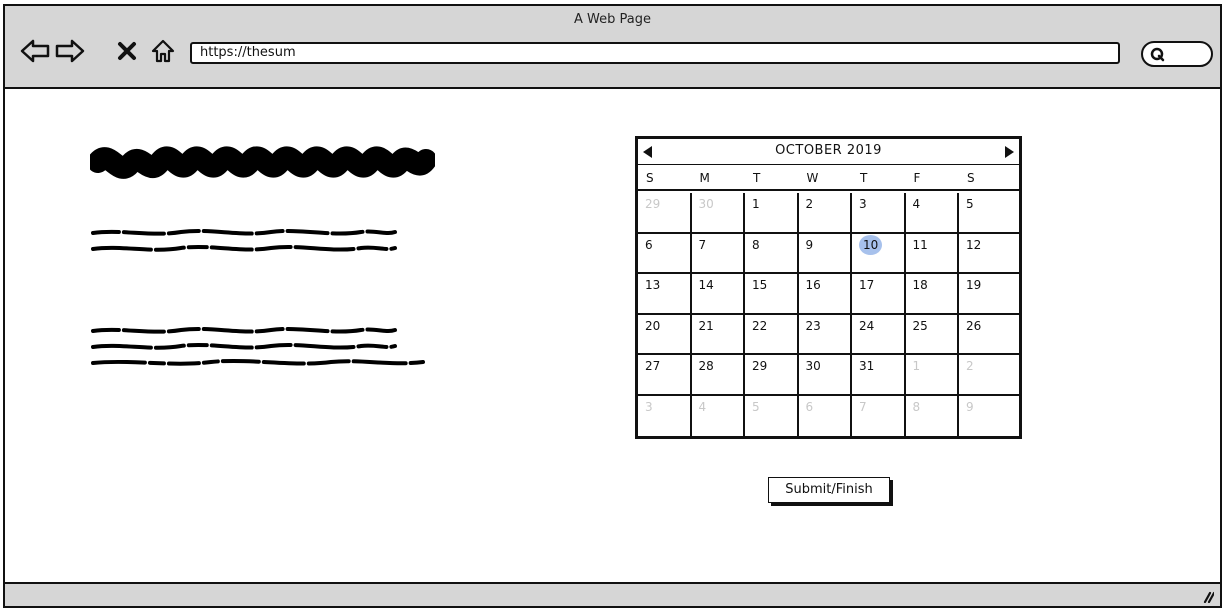 Image resolution: width=1225 pixels, height=611 pixels. Describe the element at coordinates (974, 244) in the screenshot. I see `calendar-day-number: 12` at that location.